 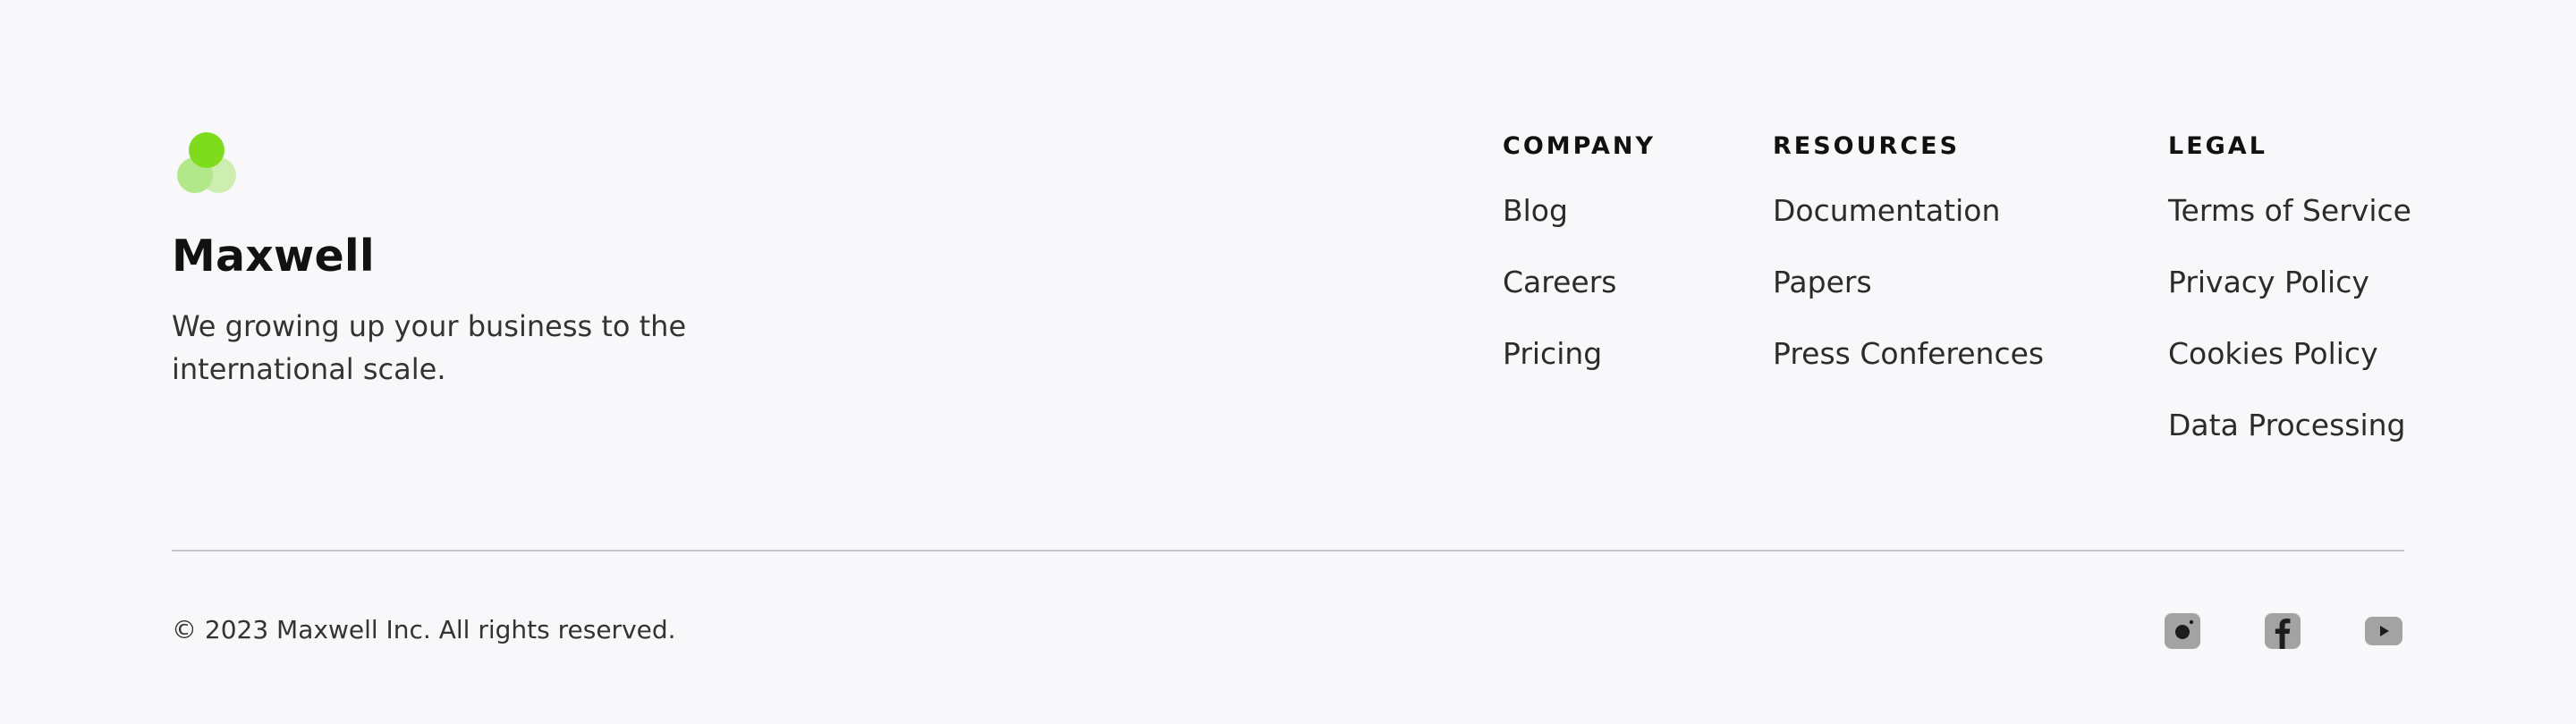 What do you see at coordinates (2287, 425) in the screenshot?
I see `data-processing-link: Data Processing` at bounding box center [2287, 425].